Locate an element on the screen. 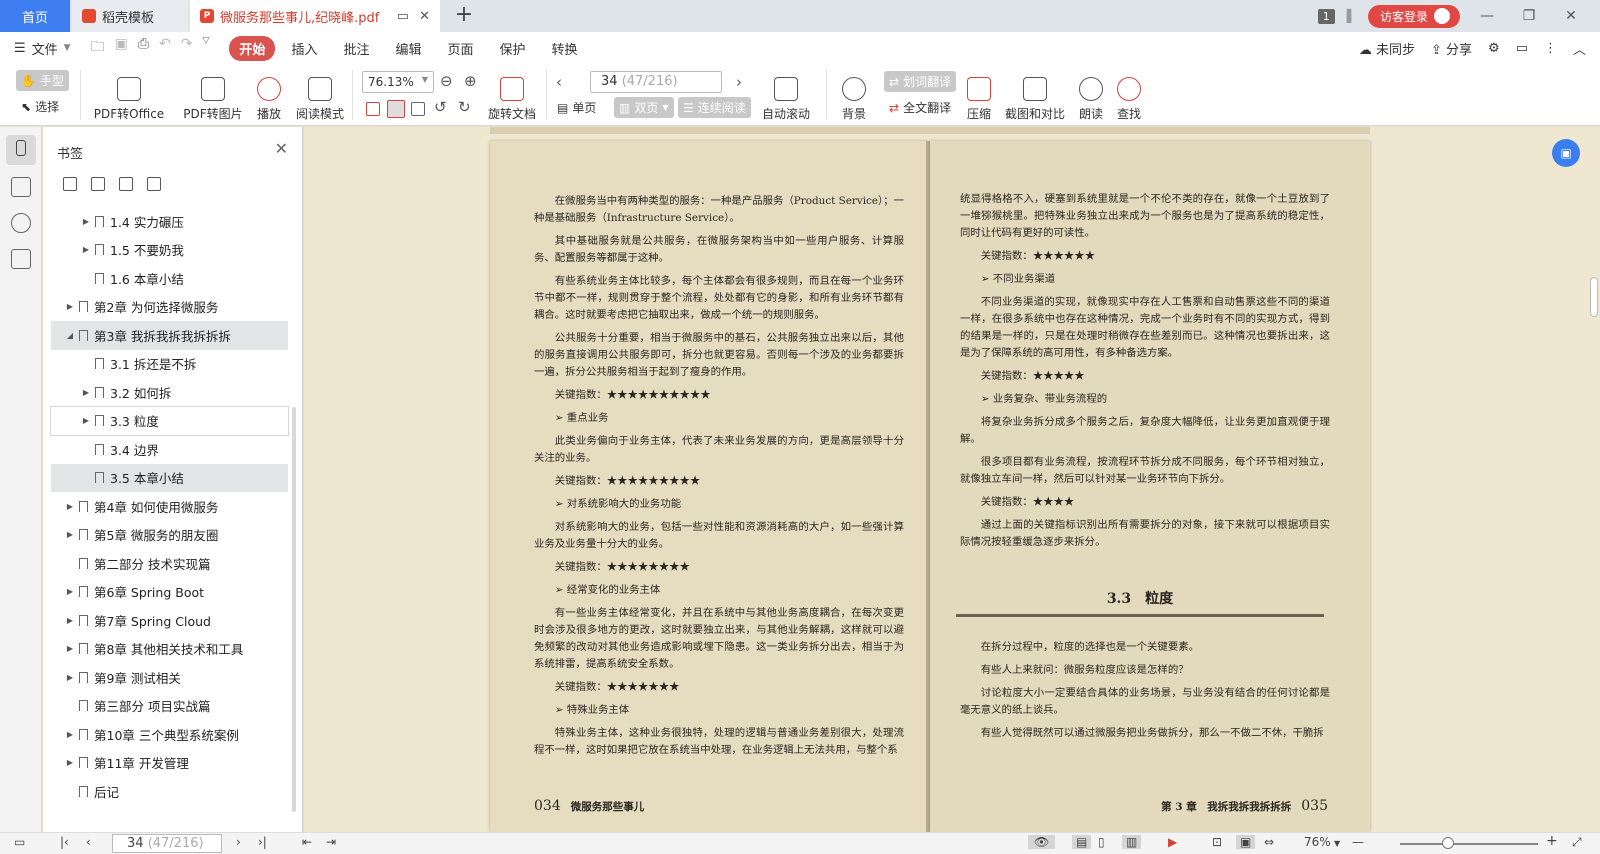 The image size is (1600, 854). new-tab-button: + is located at coordinates (464, 16).